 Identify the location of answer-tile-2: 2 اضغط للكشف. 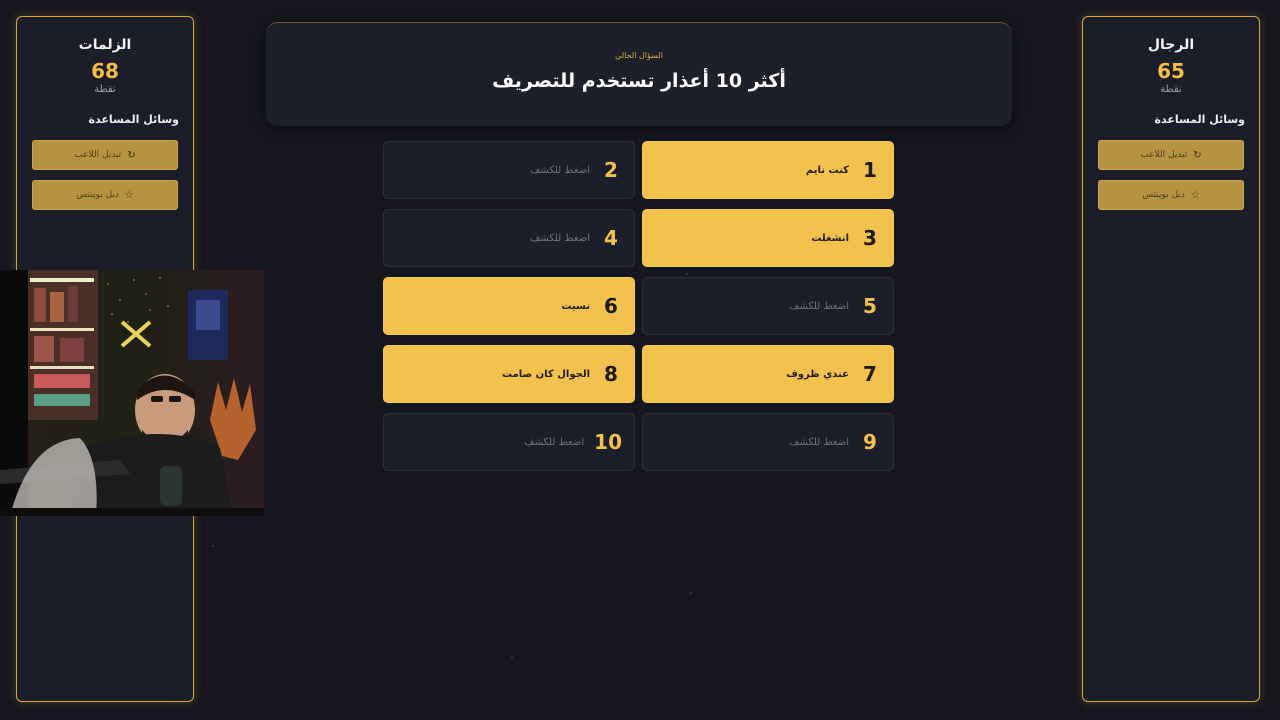
(509, 170).